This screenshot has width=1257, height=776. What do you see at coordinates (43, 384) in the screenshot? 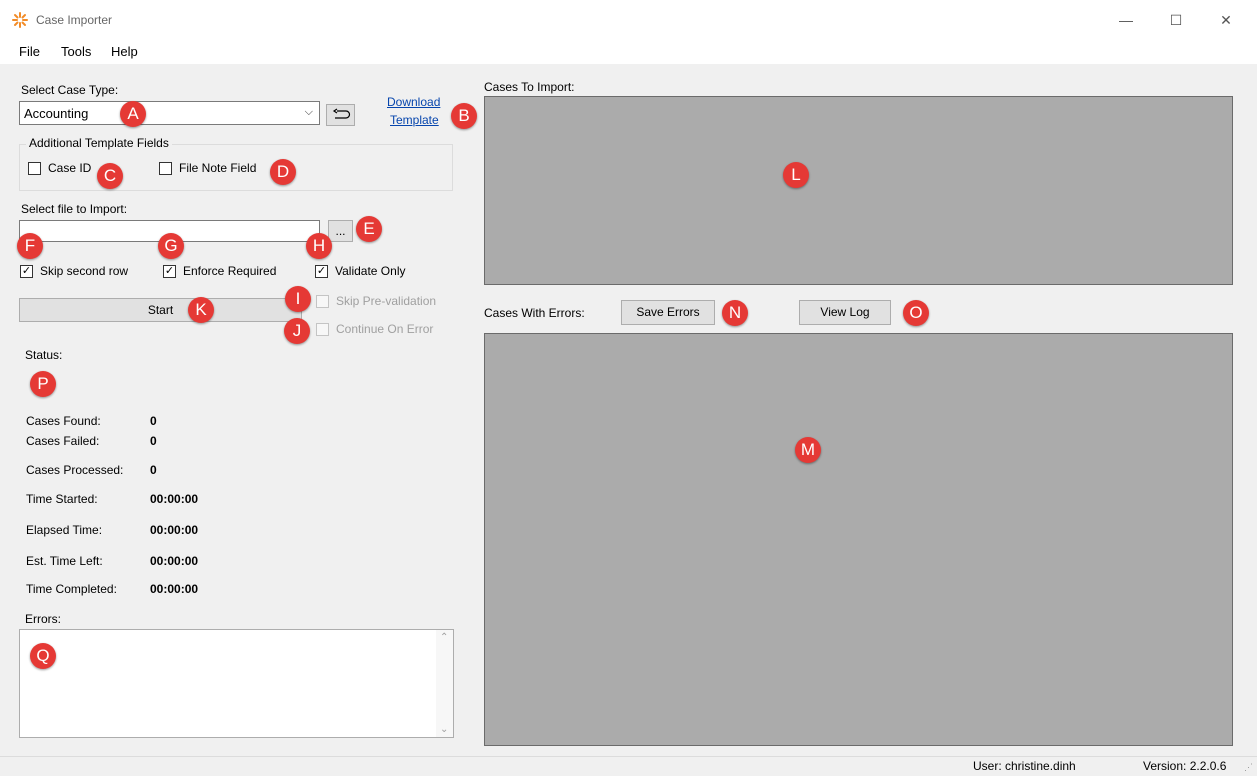
I see `marker-p: P` at bounding box center [43, 384].